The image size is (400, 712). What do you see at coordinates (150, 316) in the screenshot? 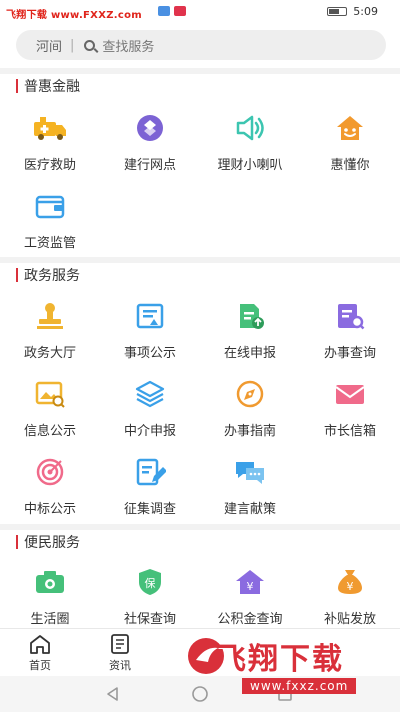
I see `notice-board-icon` at bounding box center [150, 316].